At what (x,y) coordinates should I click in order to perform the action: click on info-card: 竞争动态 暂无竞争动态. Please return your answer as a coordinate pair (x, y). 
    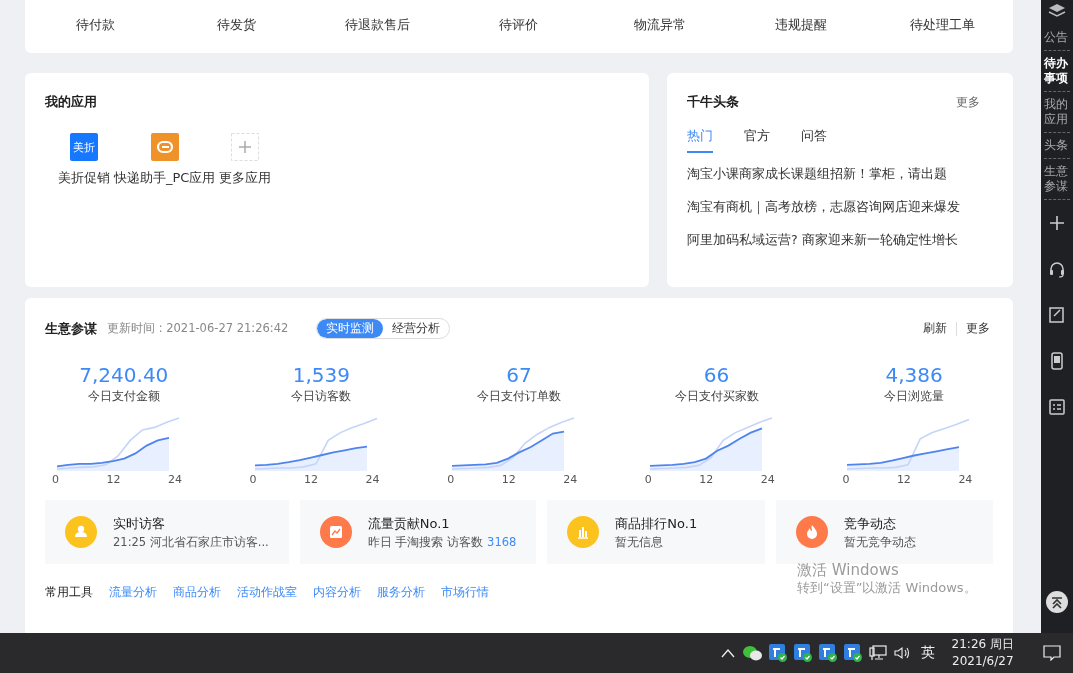
    Looking at the image, I should click on (884, 532).